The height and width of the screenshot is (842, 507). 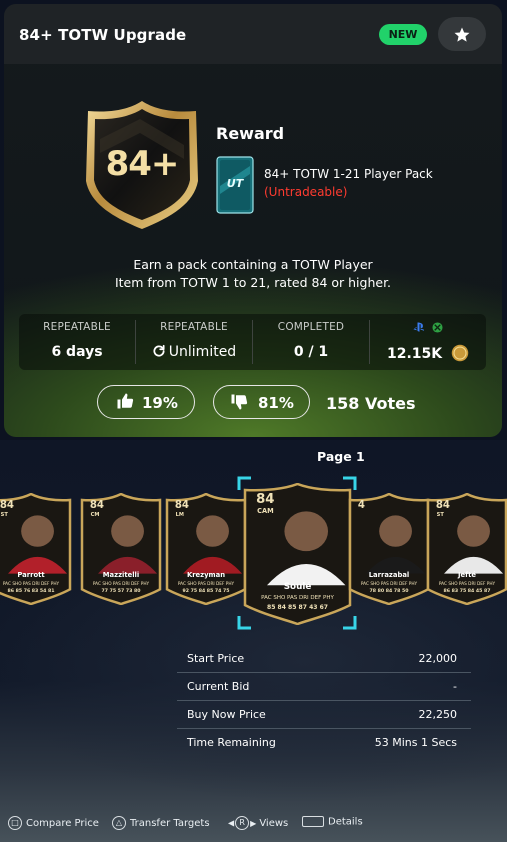 I want to click on triangle-button-icon: △, so click(x=119, y=823).